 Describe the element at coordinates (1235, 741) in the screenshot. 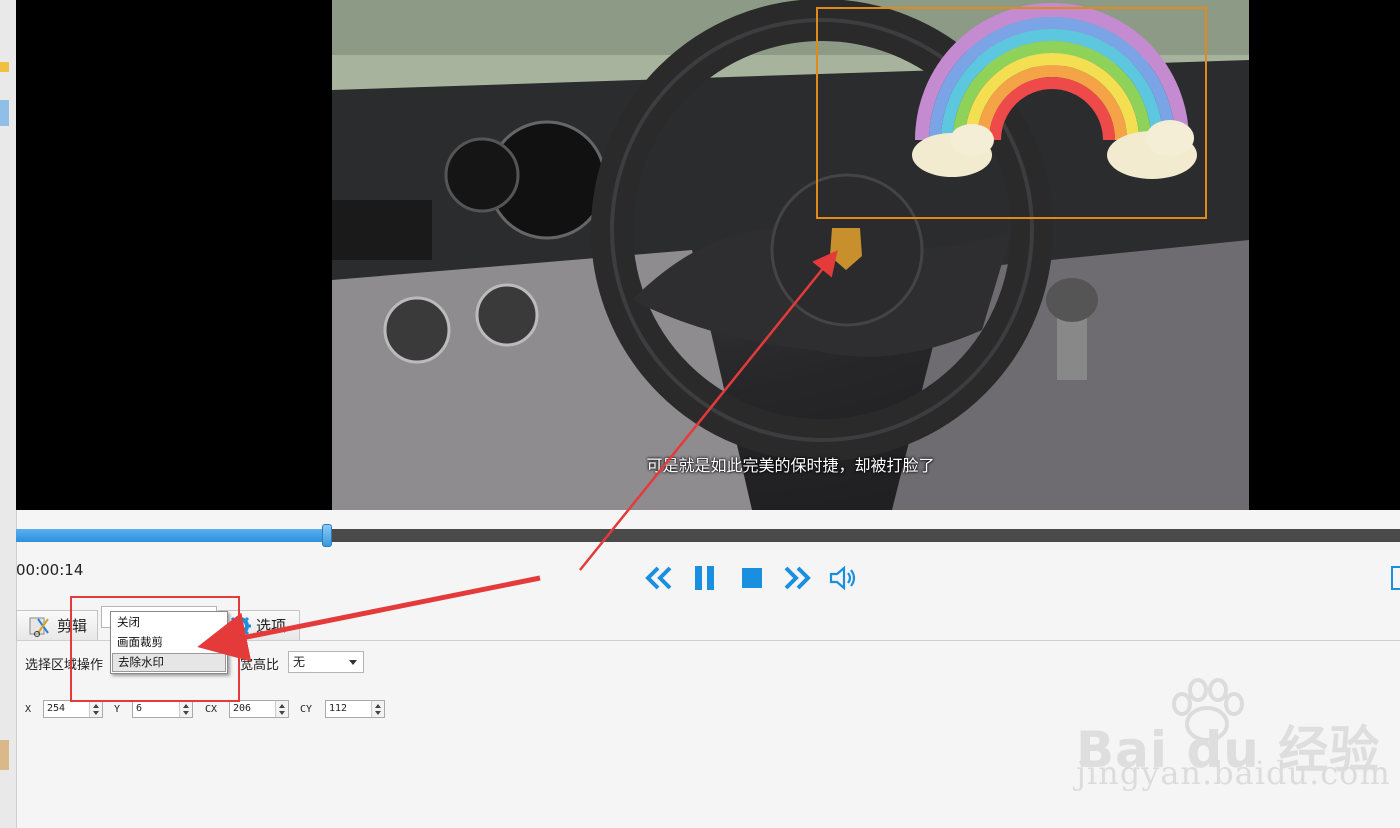

I see `baidu-watermark: Bai du 经验 jingyan.baidu.com` at that location.